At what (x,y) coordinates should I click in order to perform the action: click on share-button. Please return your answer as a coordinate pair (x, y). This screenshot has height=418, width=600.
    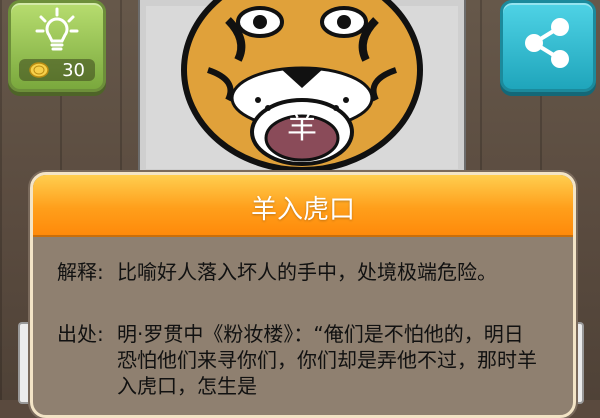
    Looking at the image, I should click on (548, 46).